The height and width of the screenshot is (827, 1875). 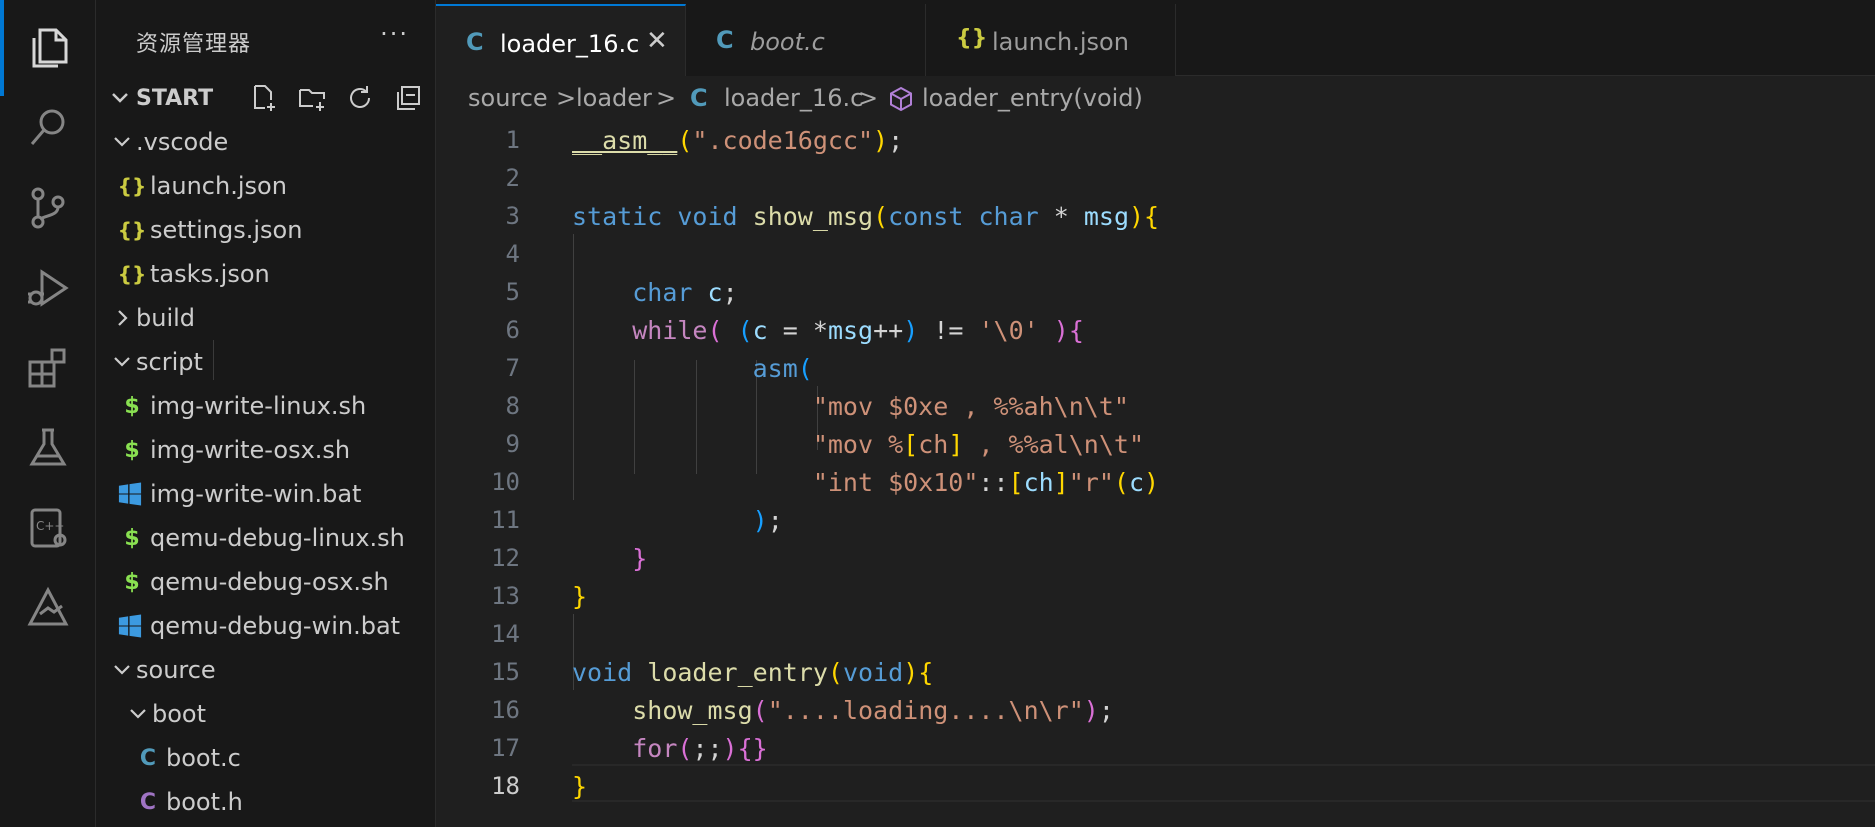 What do you see at coordinates (265, 758) in the screenshot?
I see `tree-file-boot-c: C boot.c` at bounding box center [265, 758].